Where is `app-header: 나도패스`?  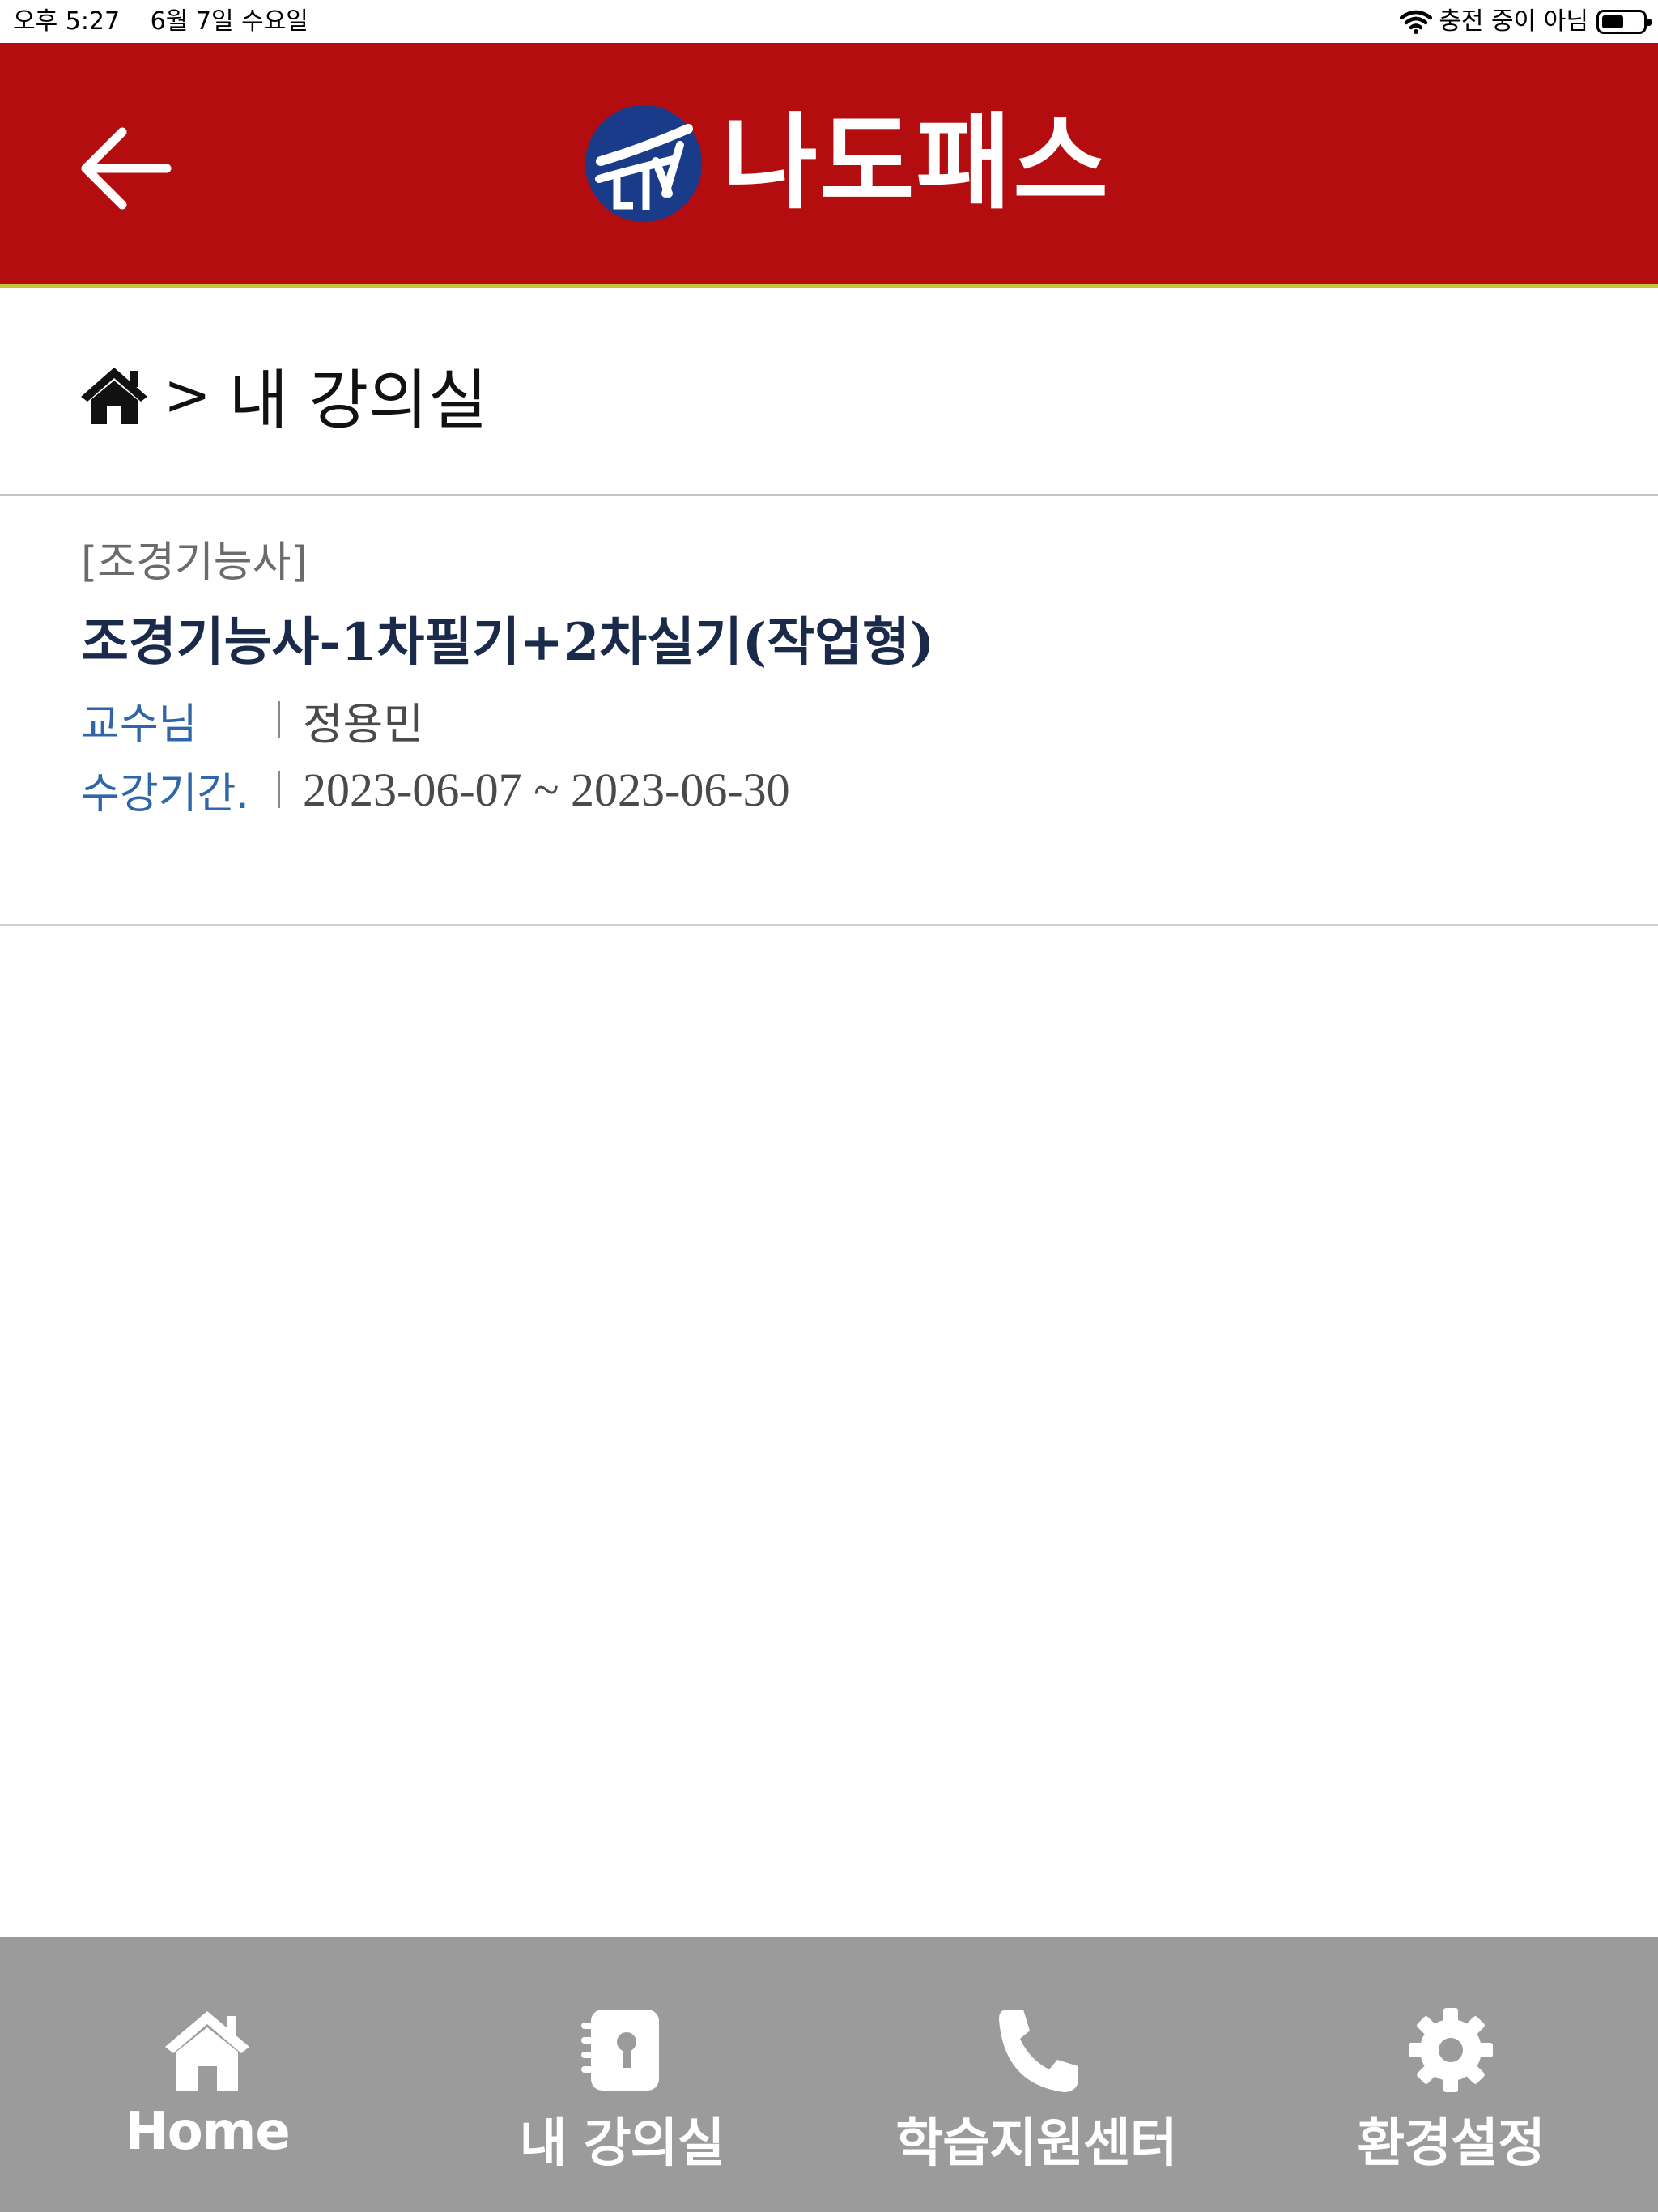
app-header: 나도패스 is located at coordinates (829, 165).